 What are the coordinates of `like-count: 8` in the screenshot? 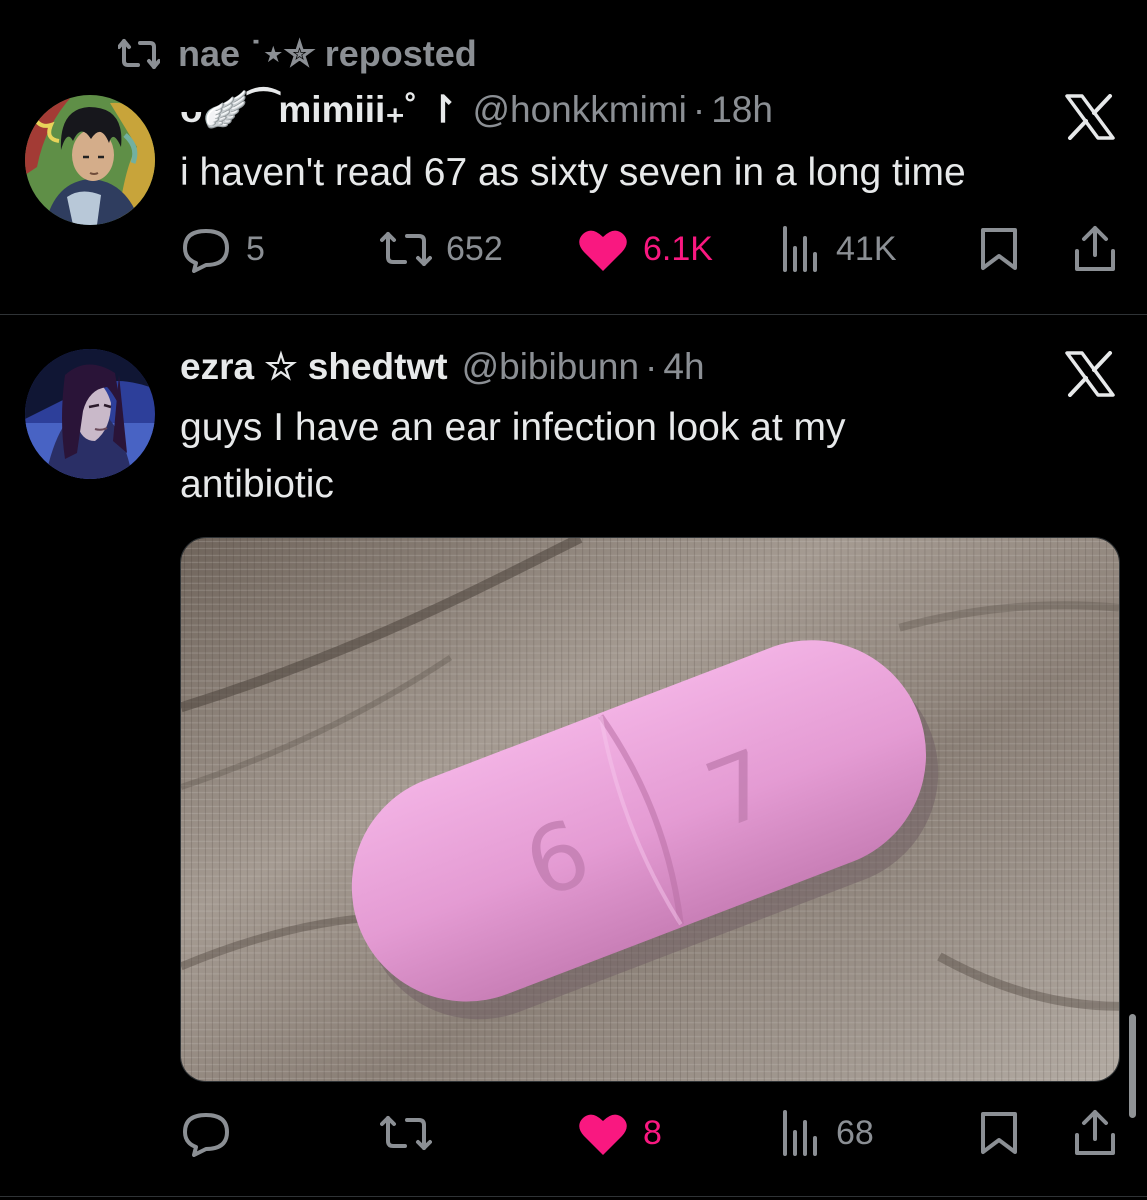 It's located at (652, 1132).